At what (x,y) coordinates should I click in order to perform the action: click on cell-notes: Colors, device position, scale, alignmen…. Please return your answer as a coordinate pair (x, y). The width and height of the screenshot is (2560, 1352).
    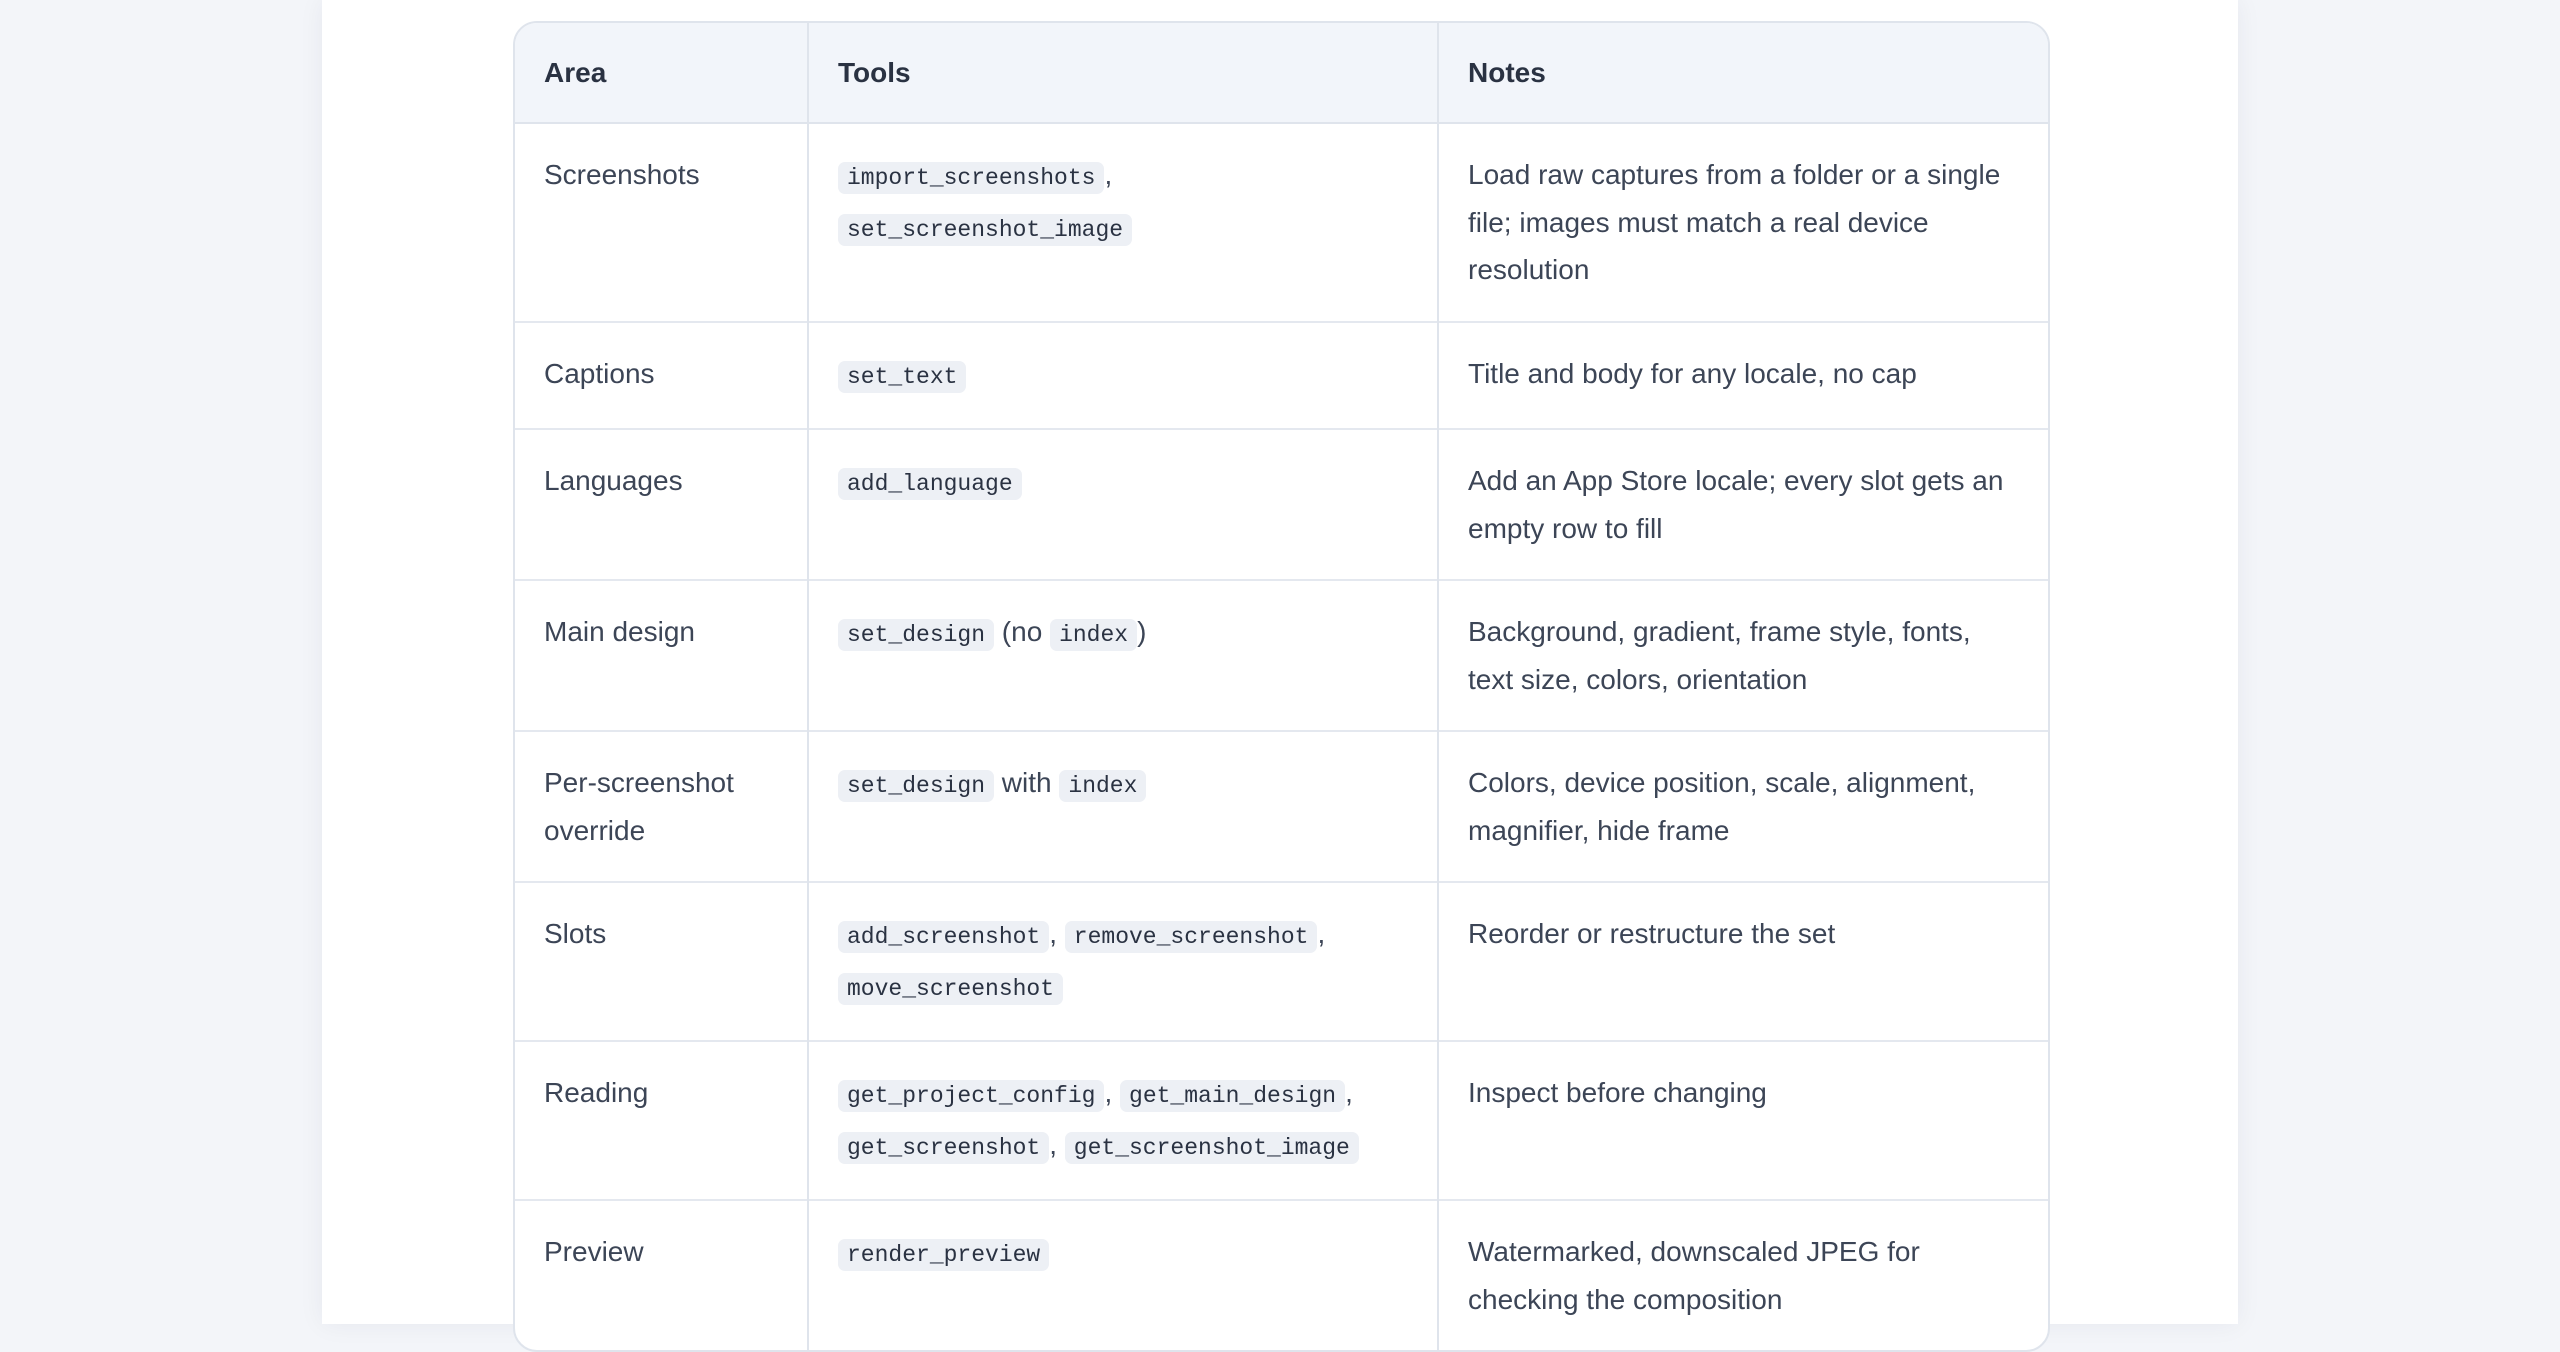
    Looking at the image, I should click on (1742, 806).